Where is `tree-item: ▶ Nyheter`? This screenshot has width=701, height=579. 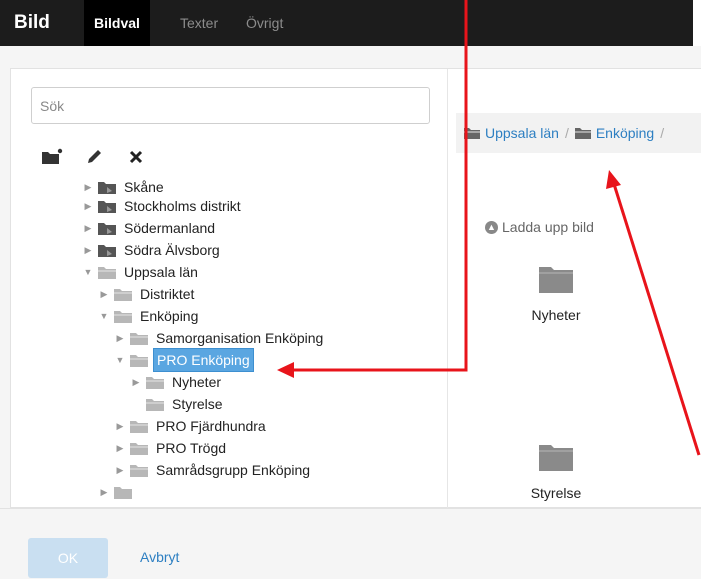 tree-item: ▶ Nyheter is located at coordinates (177, 382).